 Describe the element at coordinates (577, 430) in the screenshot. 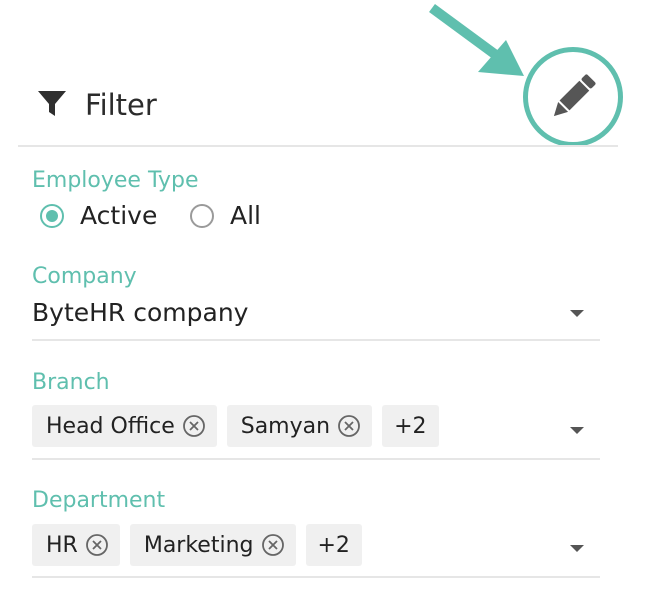

I see `branch-caret-down-icon` at that location.